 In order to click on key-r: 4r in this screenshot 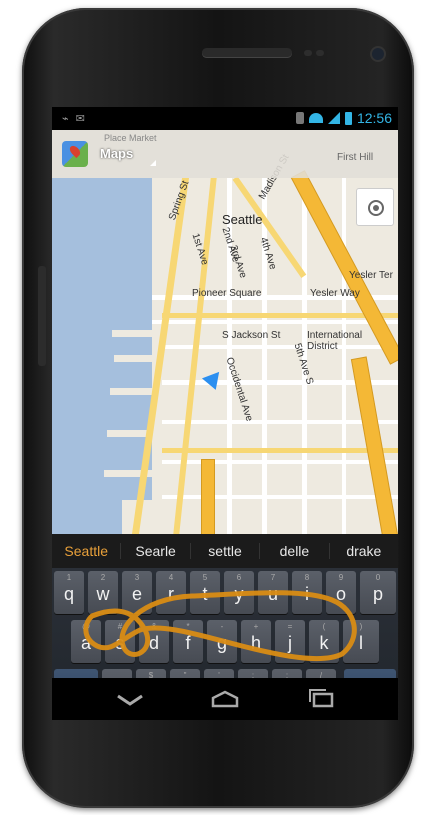, I will do `click(171, 592)`.